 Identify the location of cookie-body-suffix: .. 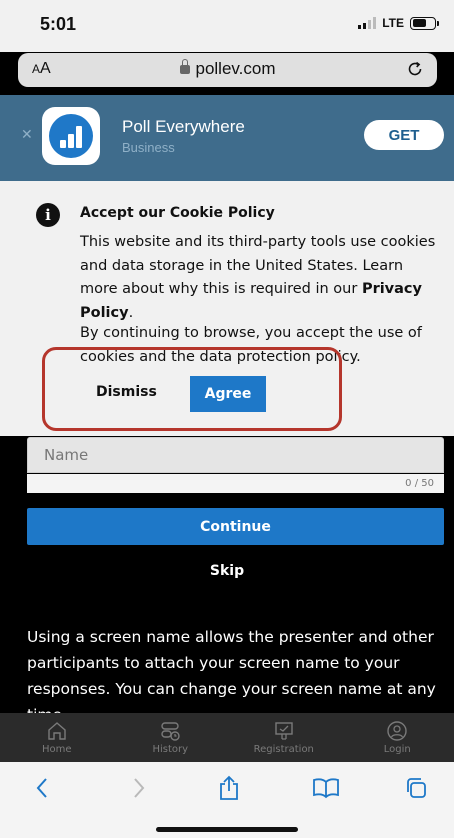
(131, 312).